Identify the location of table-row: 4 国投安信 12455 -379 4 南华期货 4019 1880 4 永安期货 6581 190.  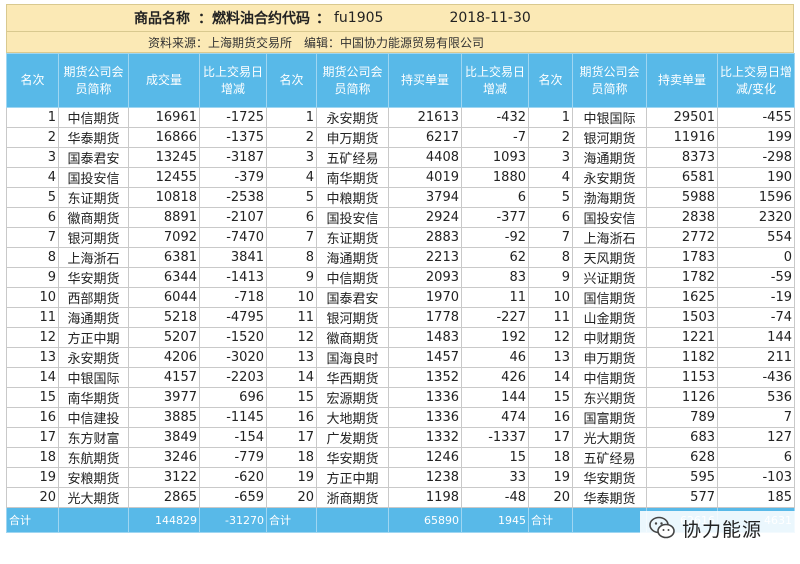
(400, 177).